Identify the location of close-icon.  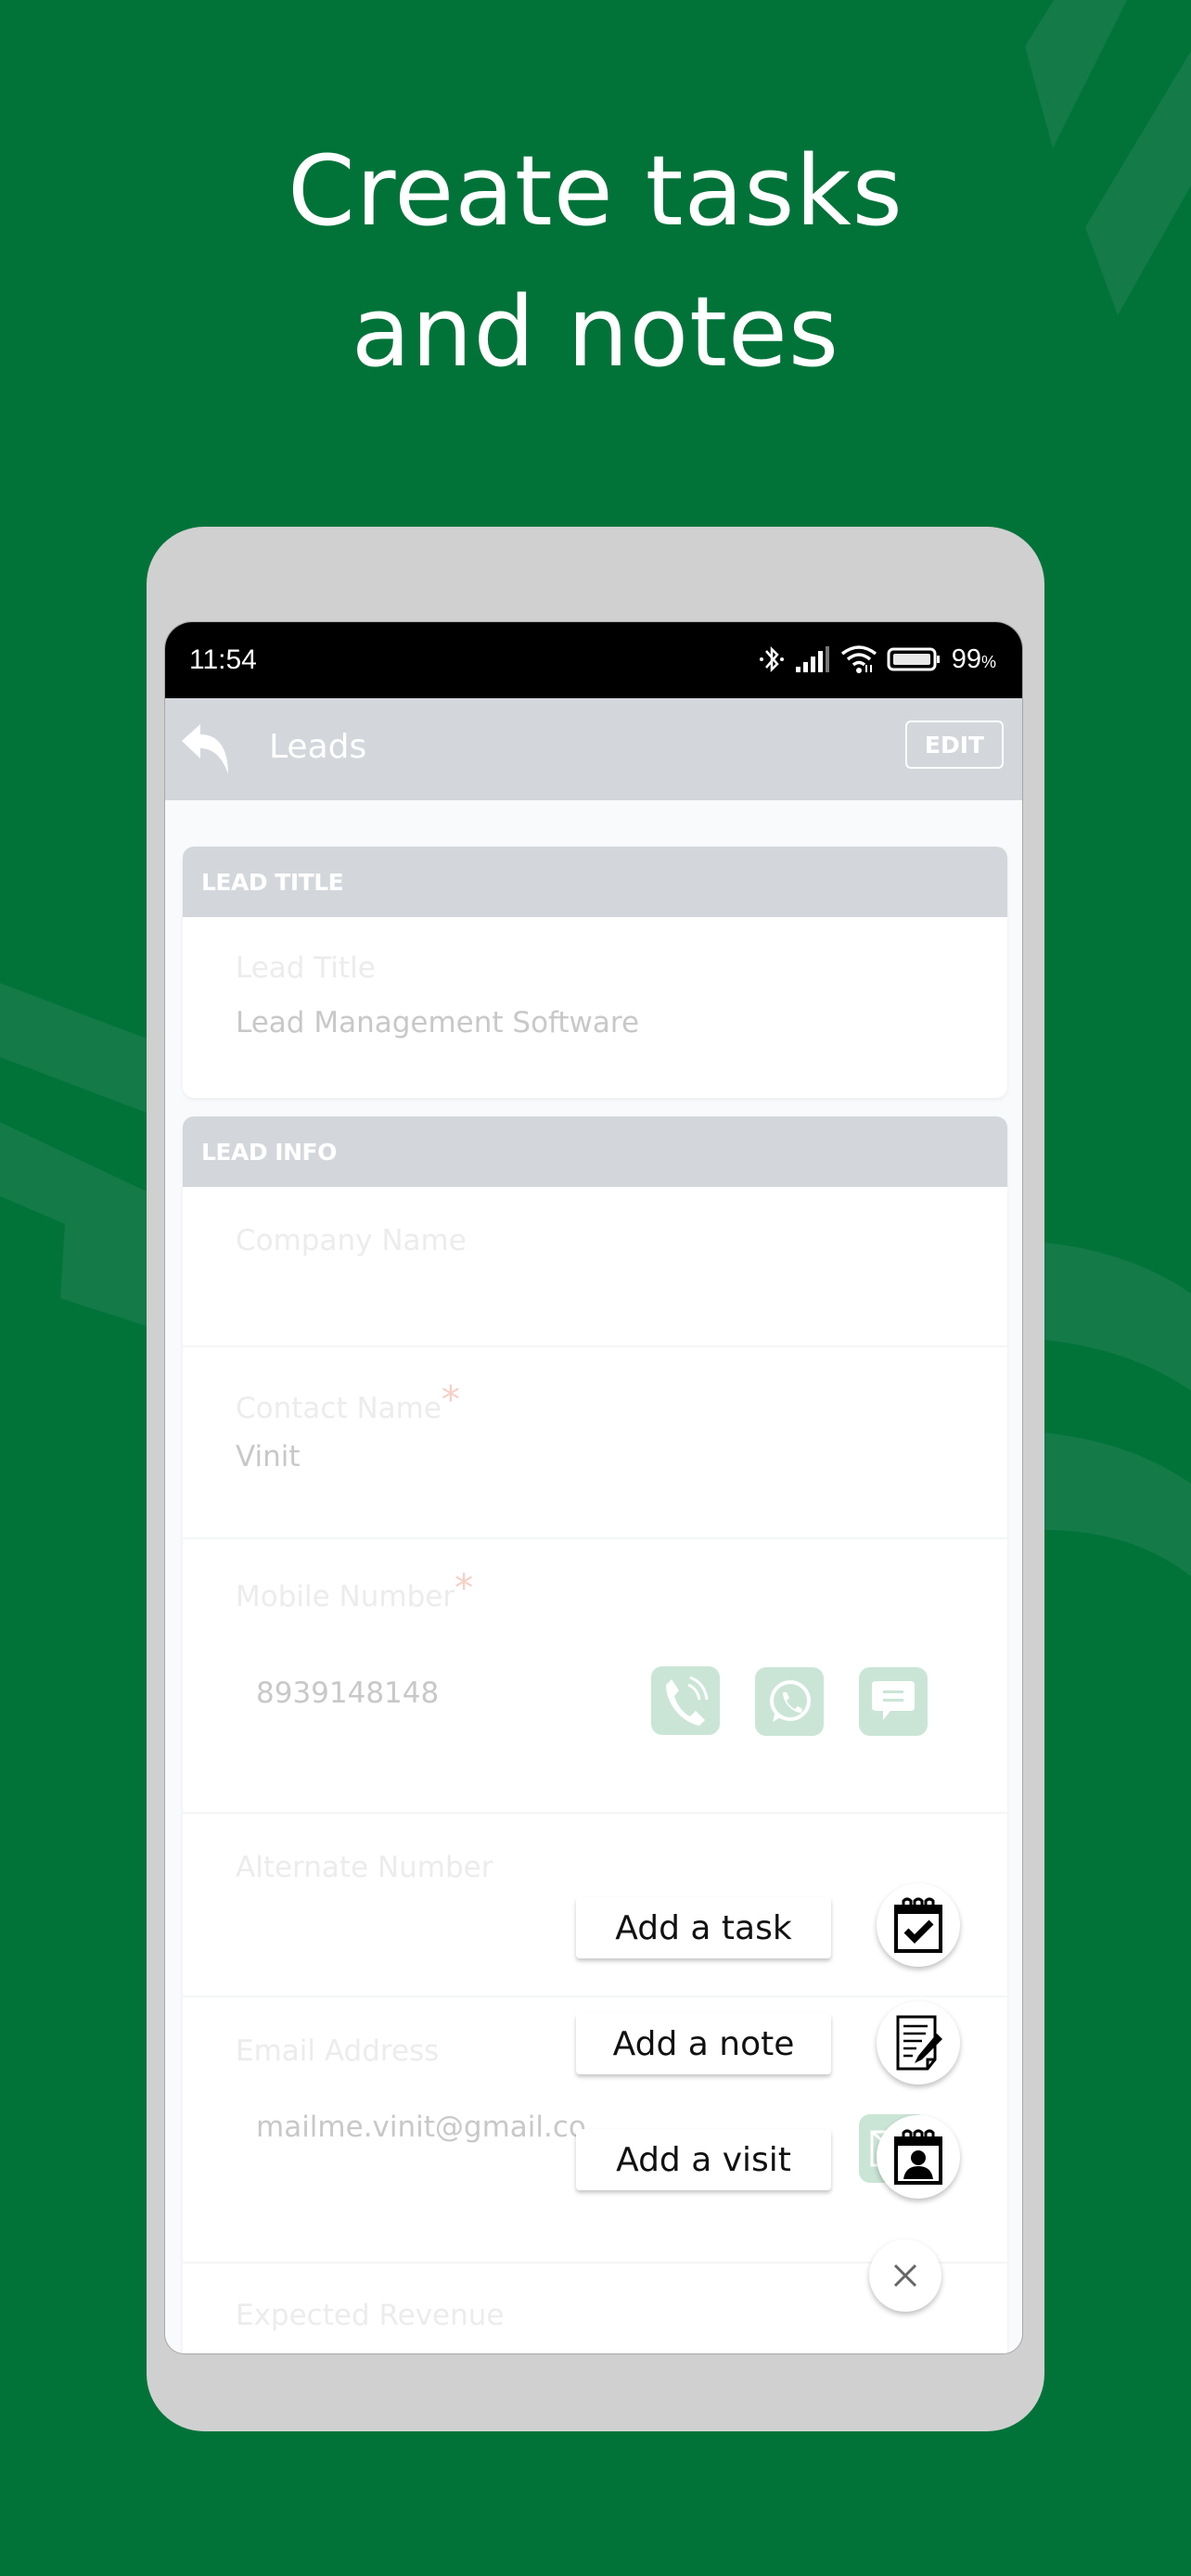
(905, 2276).